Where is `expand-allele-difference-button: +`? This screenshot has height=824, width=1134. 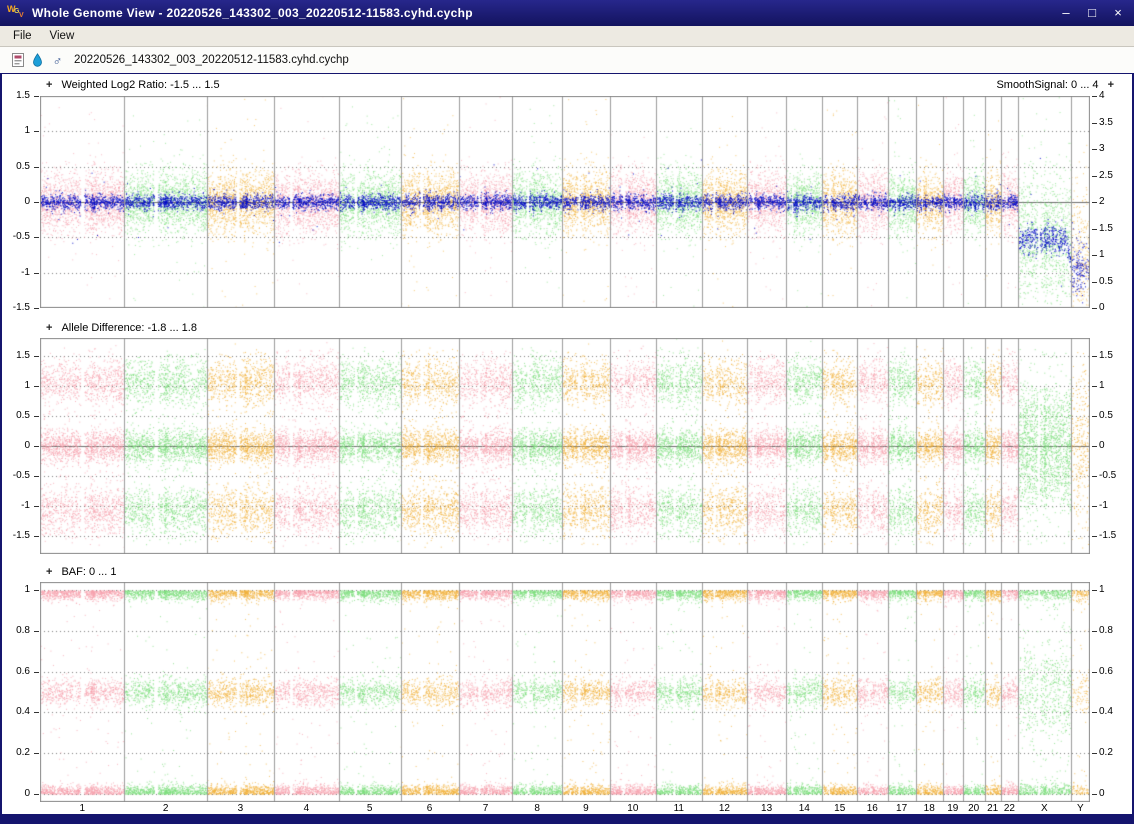 expand-allele-difference-button: + is located at coordinates (49, 328).